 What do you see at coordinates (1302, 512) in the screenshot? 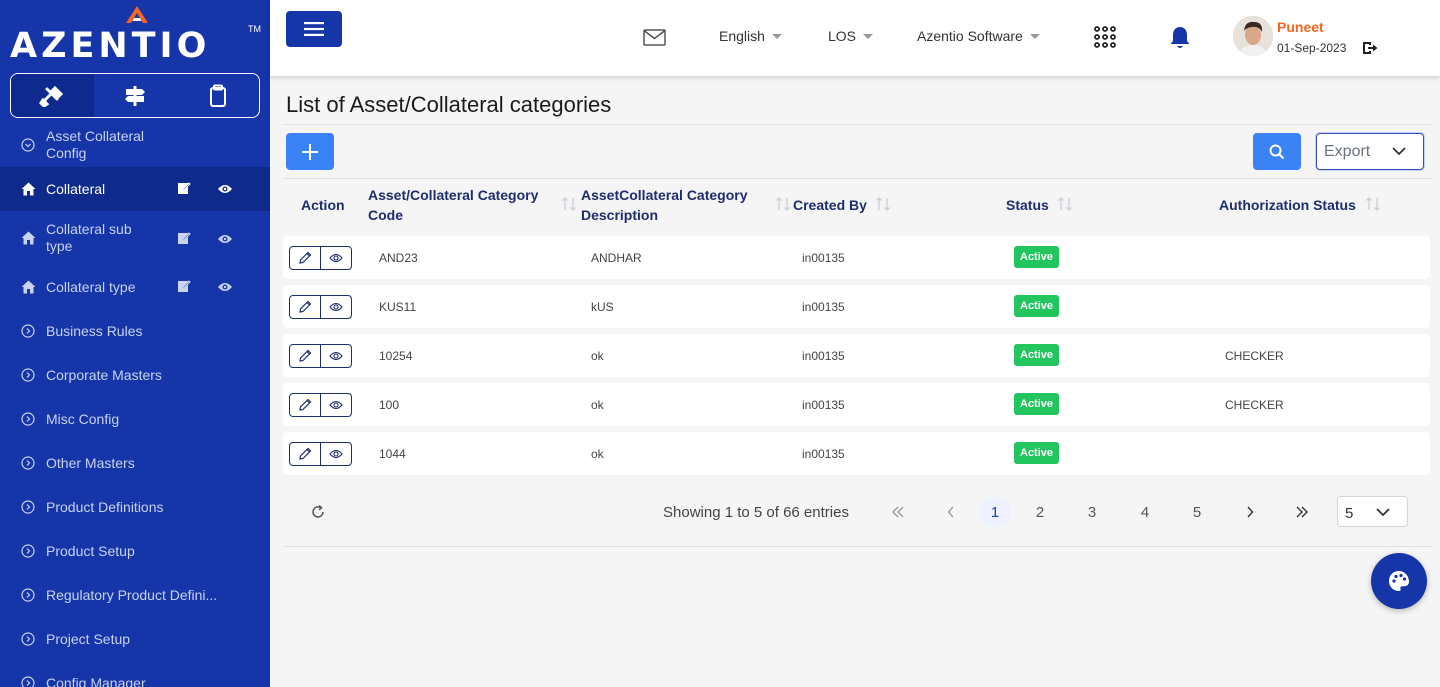
I see `last-page-icon` at bounding box center [1302, 512].